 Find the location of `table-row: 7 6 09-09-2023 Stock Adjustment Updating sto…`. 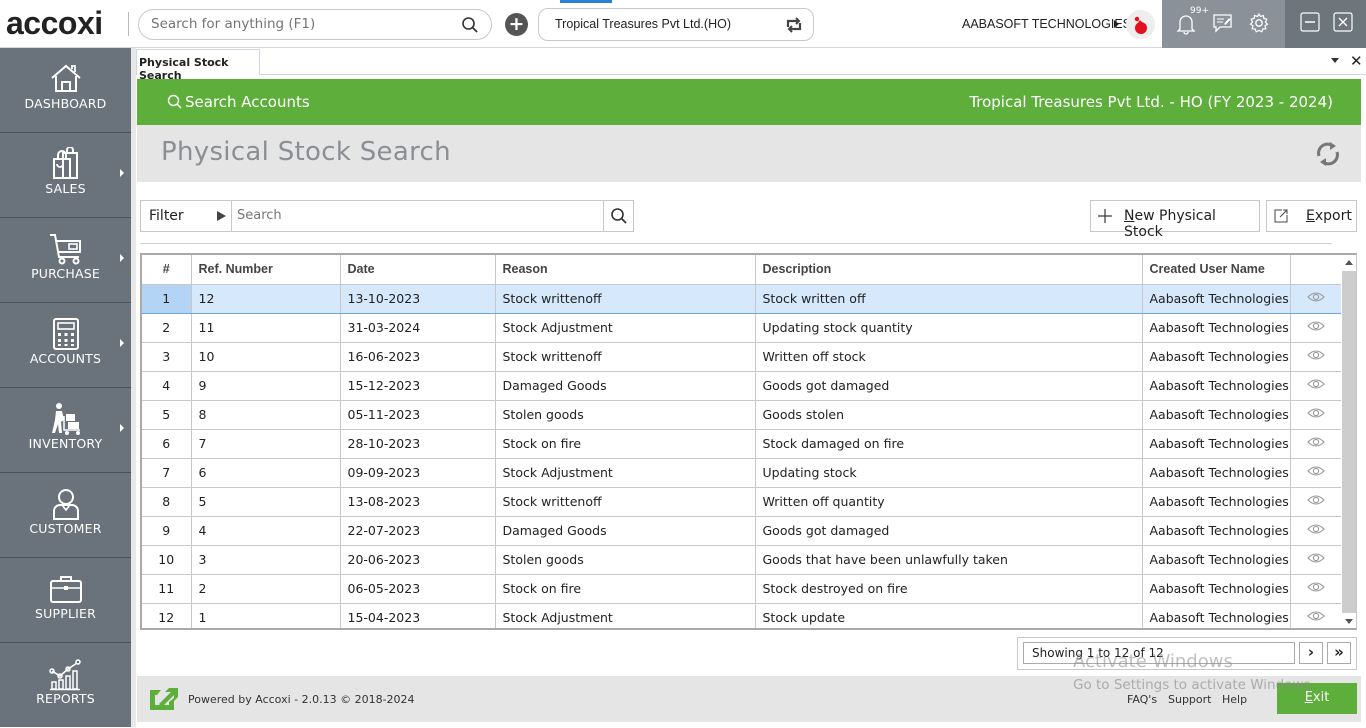

table-row: 7 6 09-09-2023 Stock Adjustment Updating sto… is located at coordinates (742, 473).